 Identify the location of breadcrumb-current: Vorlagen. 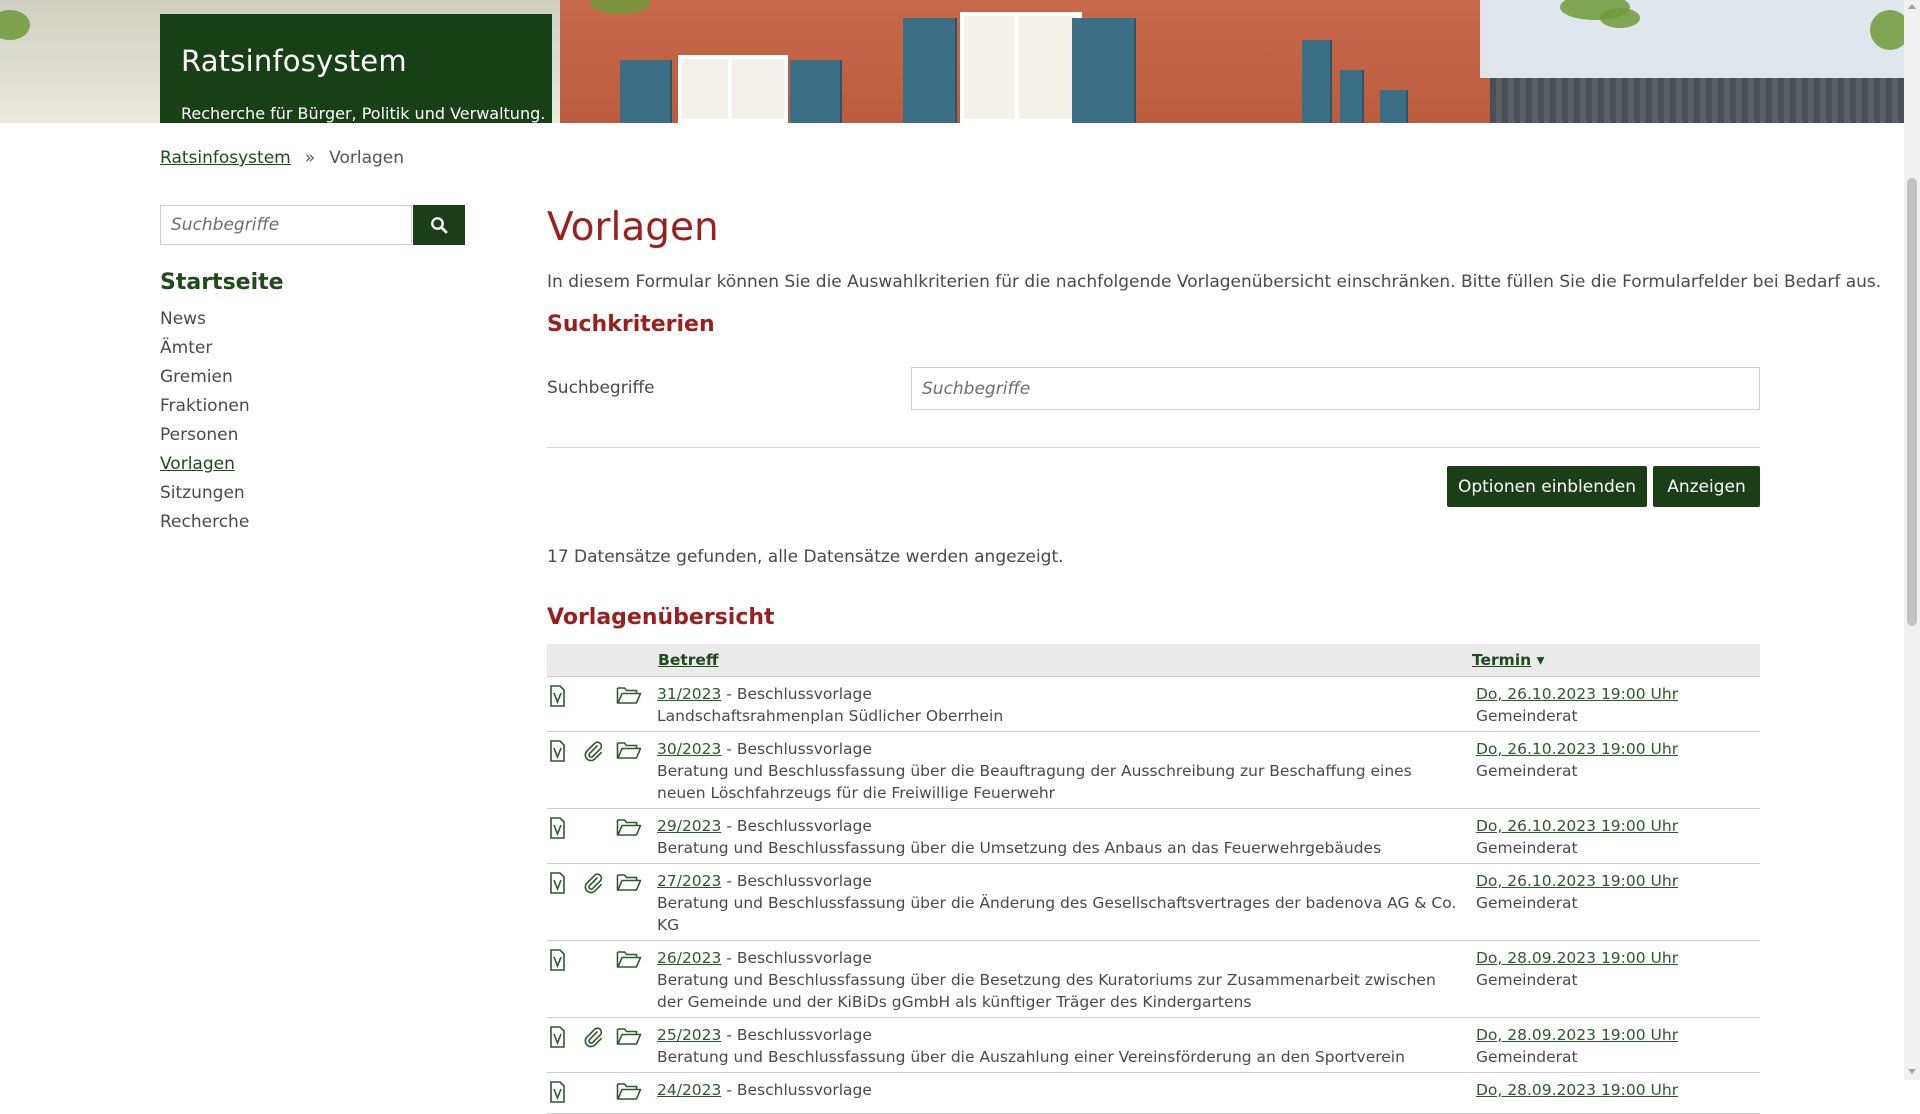
(367, 158).